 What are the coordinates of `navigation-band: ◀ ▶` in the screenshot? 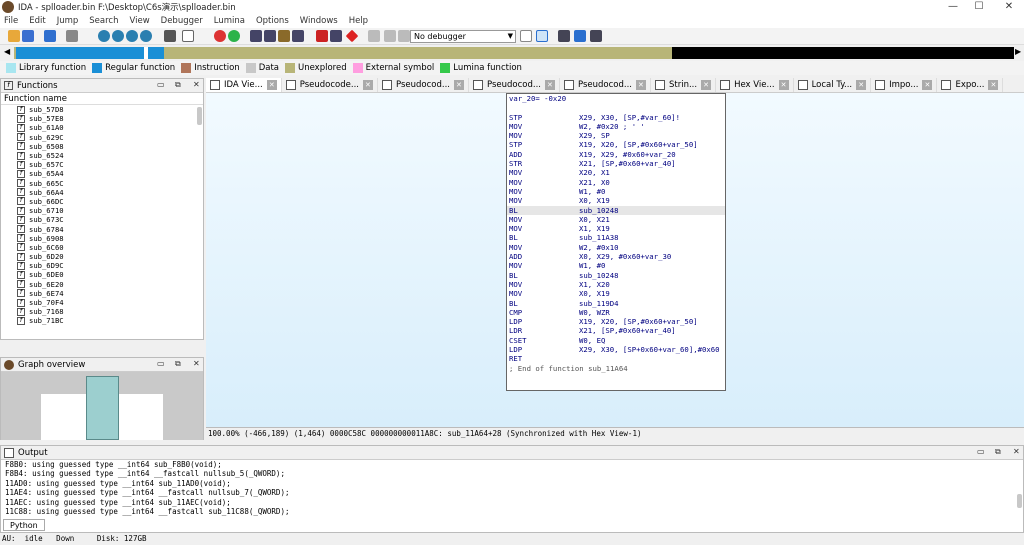 It's located at (512, 53).